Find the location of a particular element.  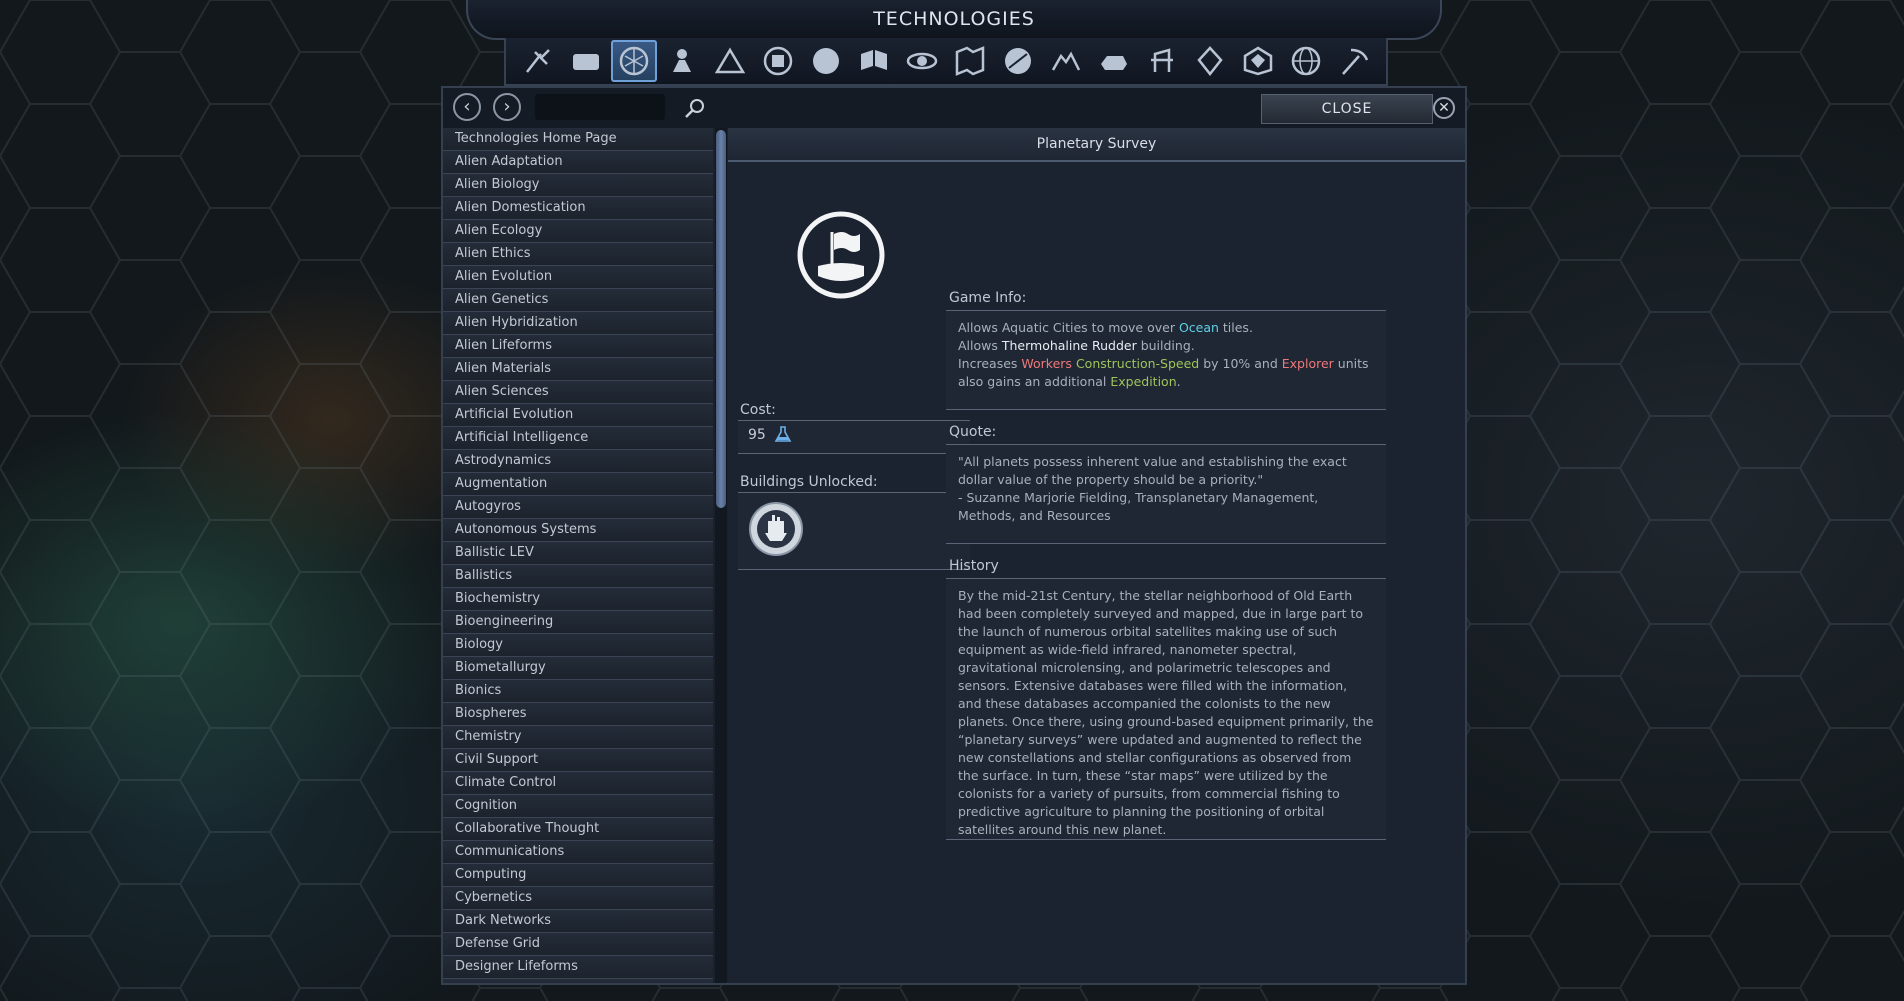

ocean-link: Ocean is located at coordinates (1199, 327).